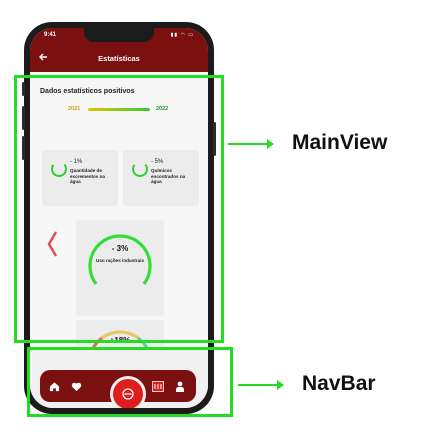 The height and width of the screenshot is (442, 421). I want to click on status-icons: ▮▮ ◠ ▭, so click(182, 35).